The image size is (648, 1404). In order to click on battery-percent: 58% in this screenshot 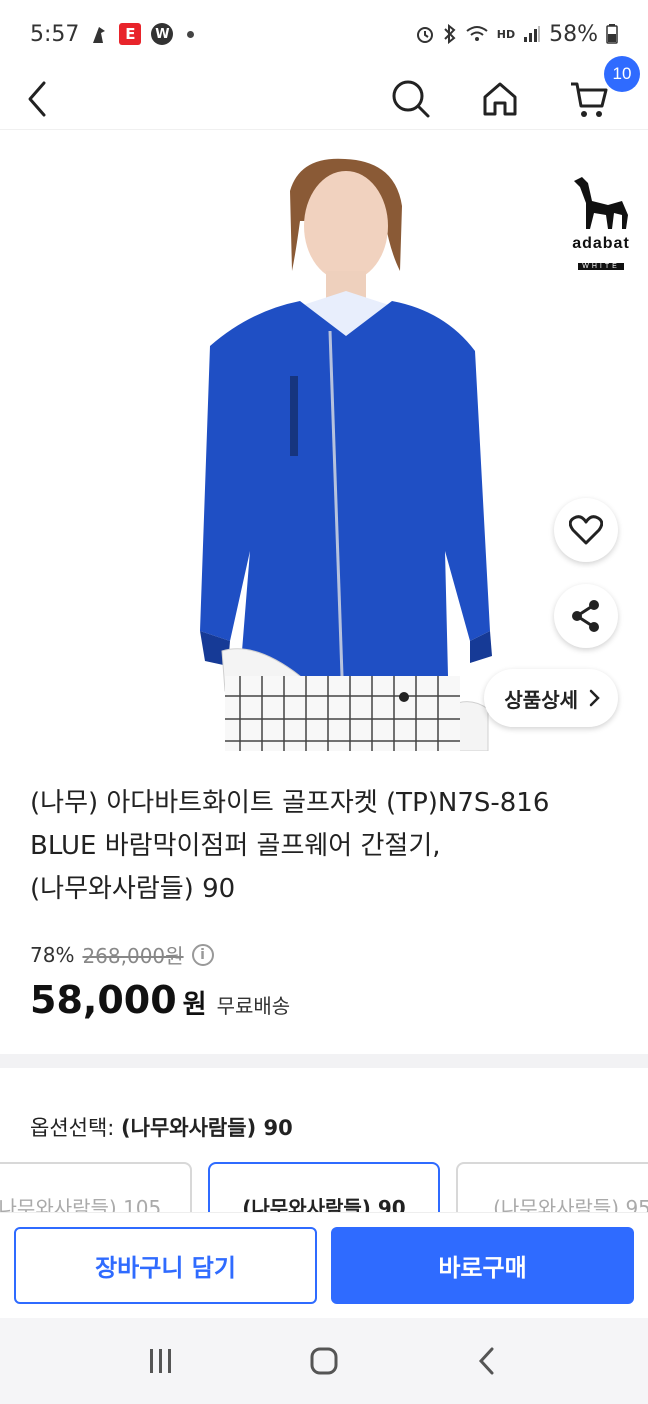, I will do `click(573, 34)`.